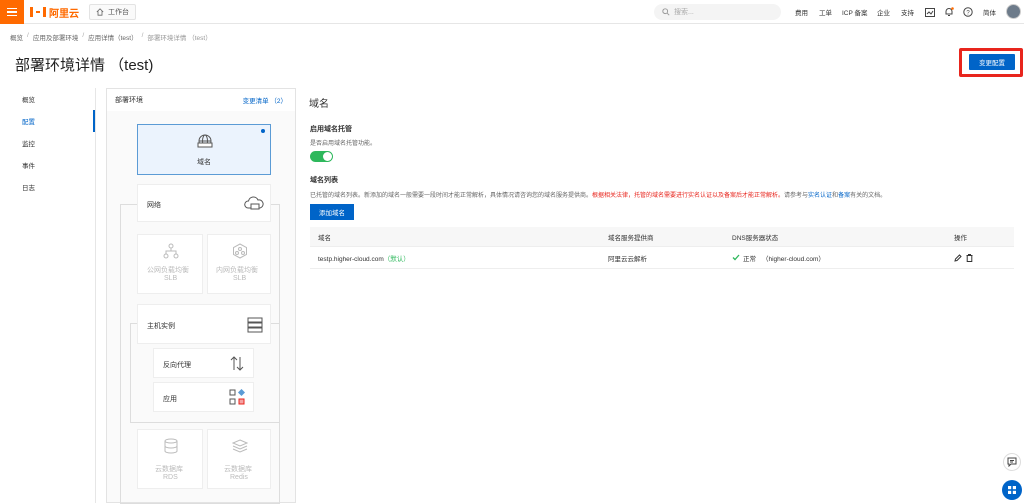 The width and height of the screenshot is (1024, 504). I want to click on private-network-icon, so click(240, 251).